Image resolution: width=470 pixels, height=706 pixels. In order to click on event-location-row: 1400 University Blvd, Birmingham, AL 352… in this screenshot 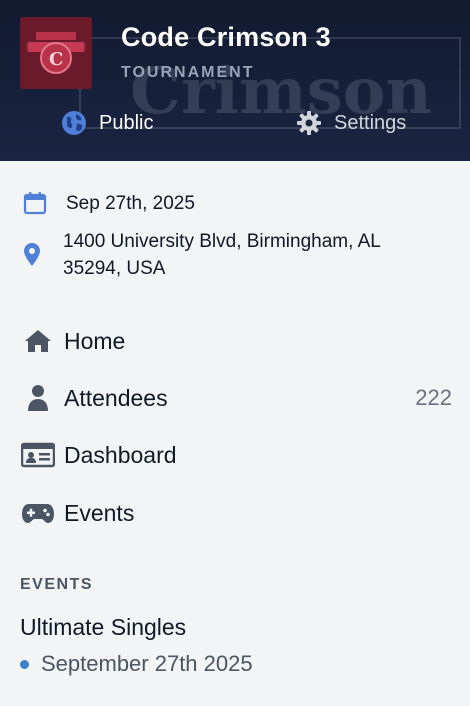, I will do `click(232, 255)`.